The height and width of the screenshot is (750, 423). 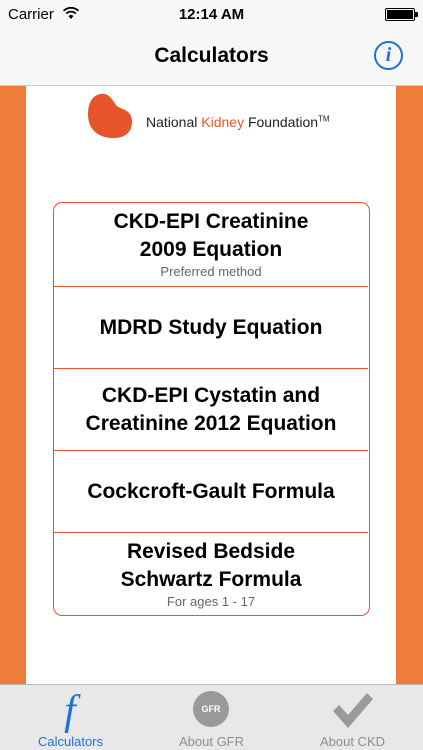 I want to click on kidney-logo-icon, so click(x=110, y=116).